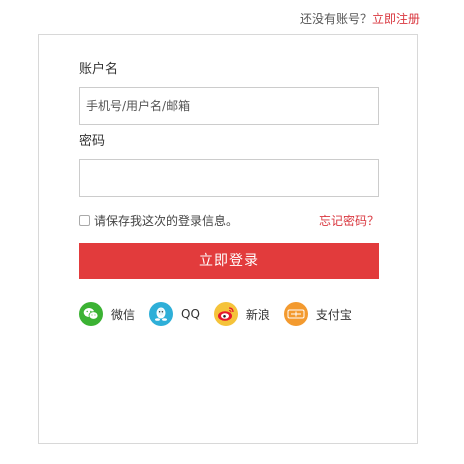  What do you see at coordinates (396, 19) in the screenshot?
I see `register-link: 立即注册` at bounding box center [396, 19].